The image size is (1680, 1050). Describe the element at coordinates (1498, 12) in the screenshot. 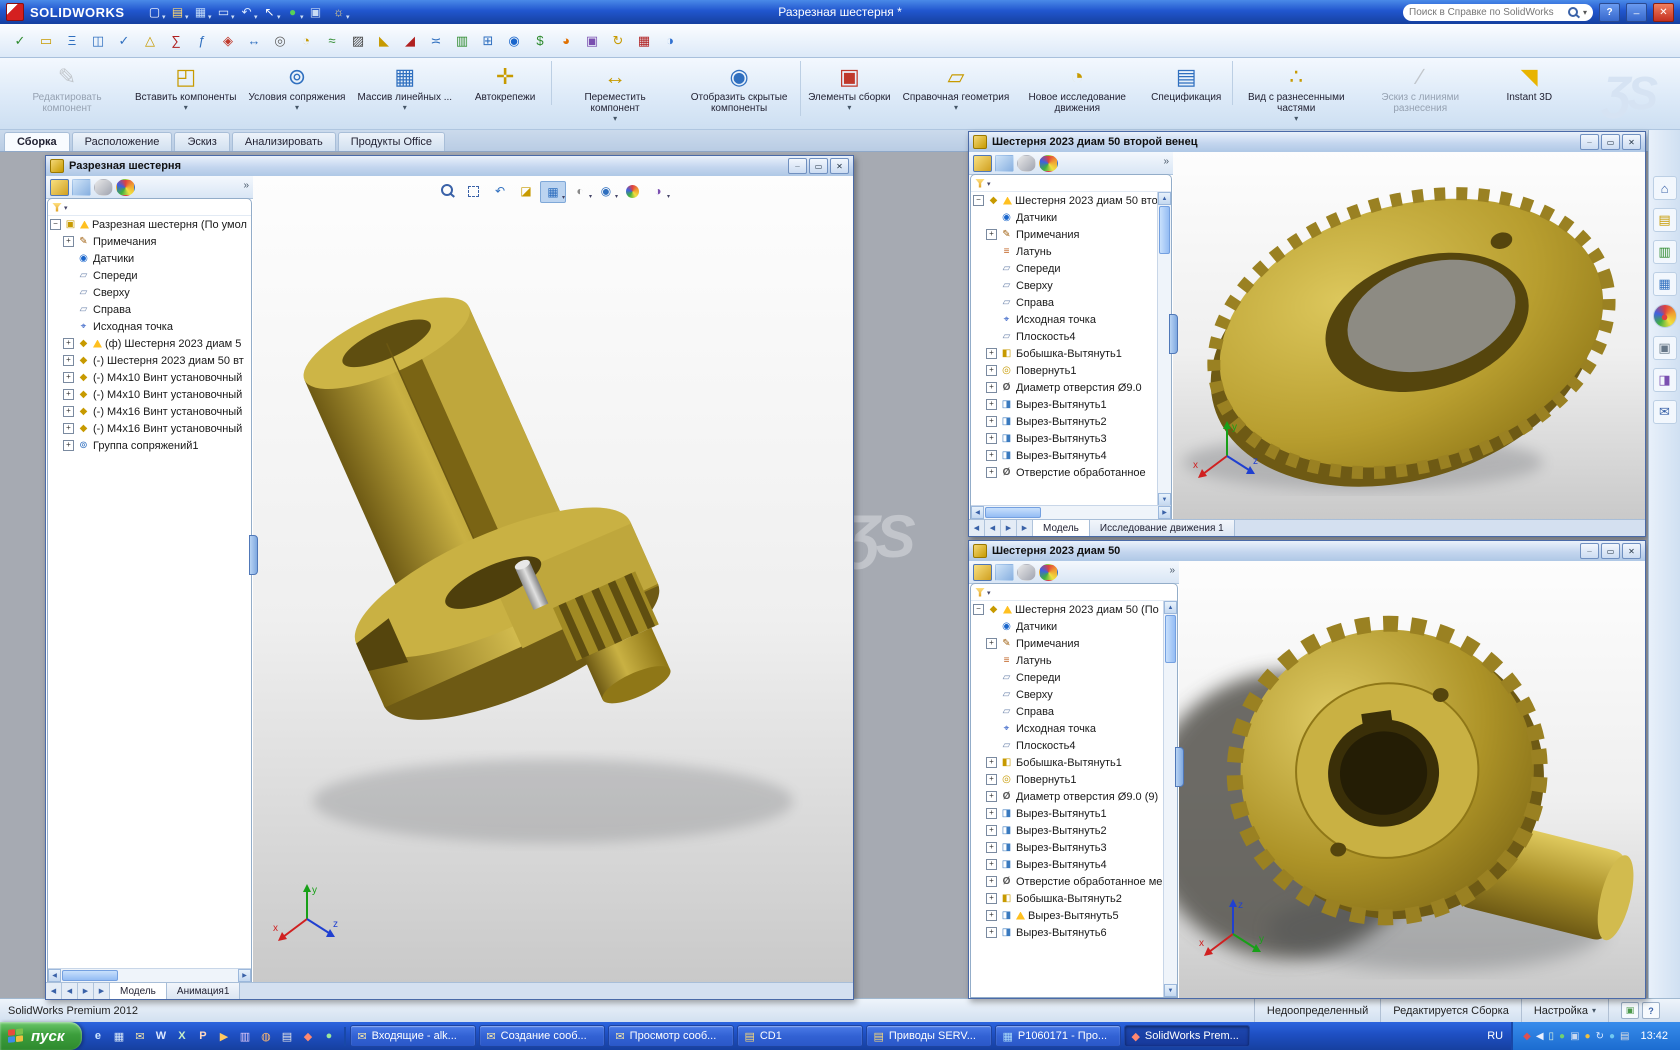

I see `help-search-box: Поиск в Справке по SolidWorks` at that location.